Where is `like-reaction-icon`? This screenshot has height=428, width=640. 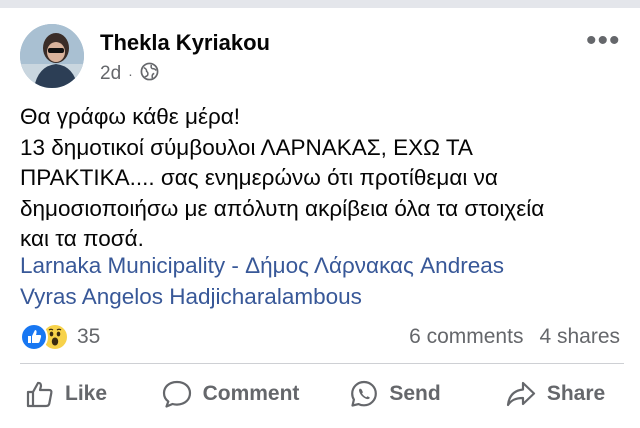
like-reaction-icon is located at coordinates (34, 337).